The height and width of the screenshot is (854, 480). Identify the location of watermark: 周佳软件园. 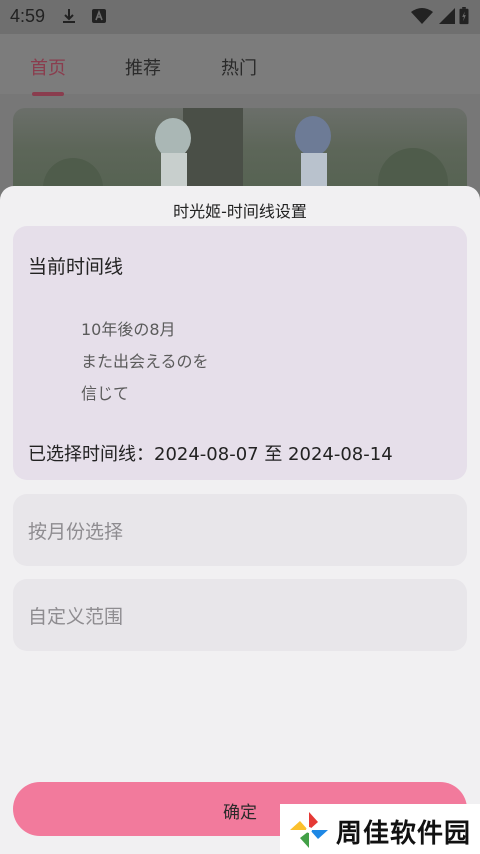
(380, 829).